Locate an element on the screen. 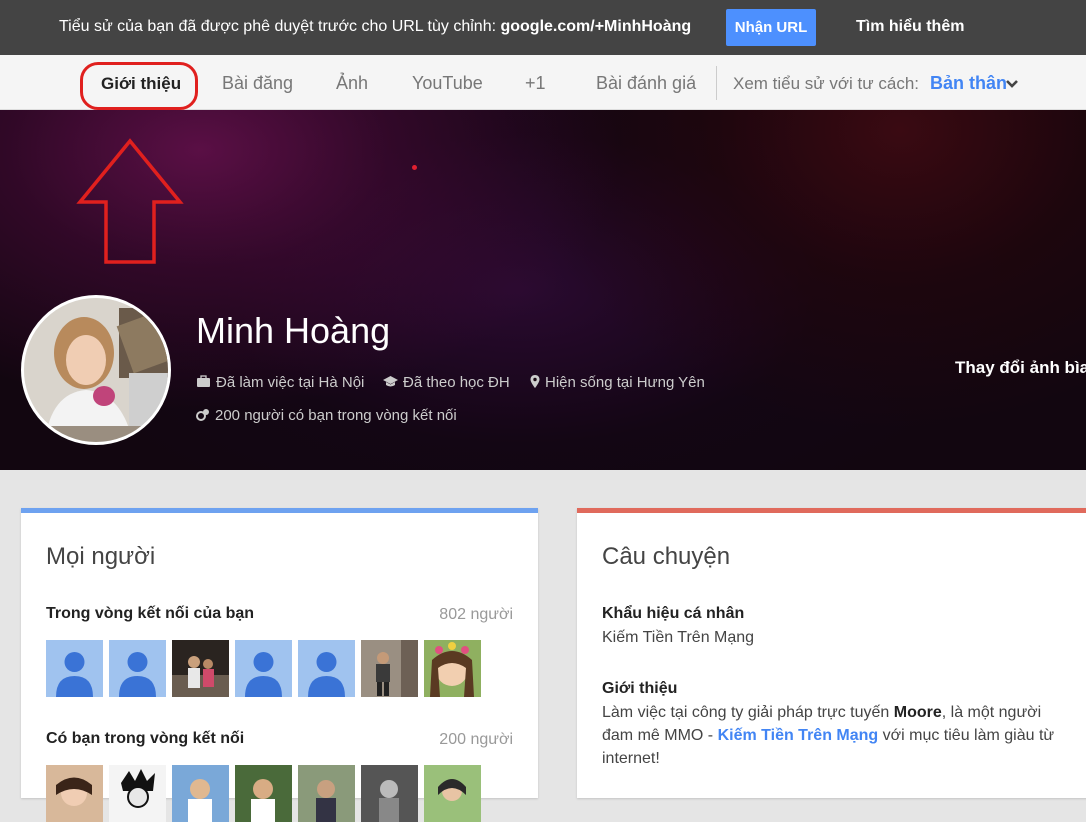 This screenshot has height=822, width=1086. have-you-label: Có bạn trong vòng kết nối is located at coordinates (145, 738).